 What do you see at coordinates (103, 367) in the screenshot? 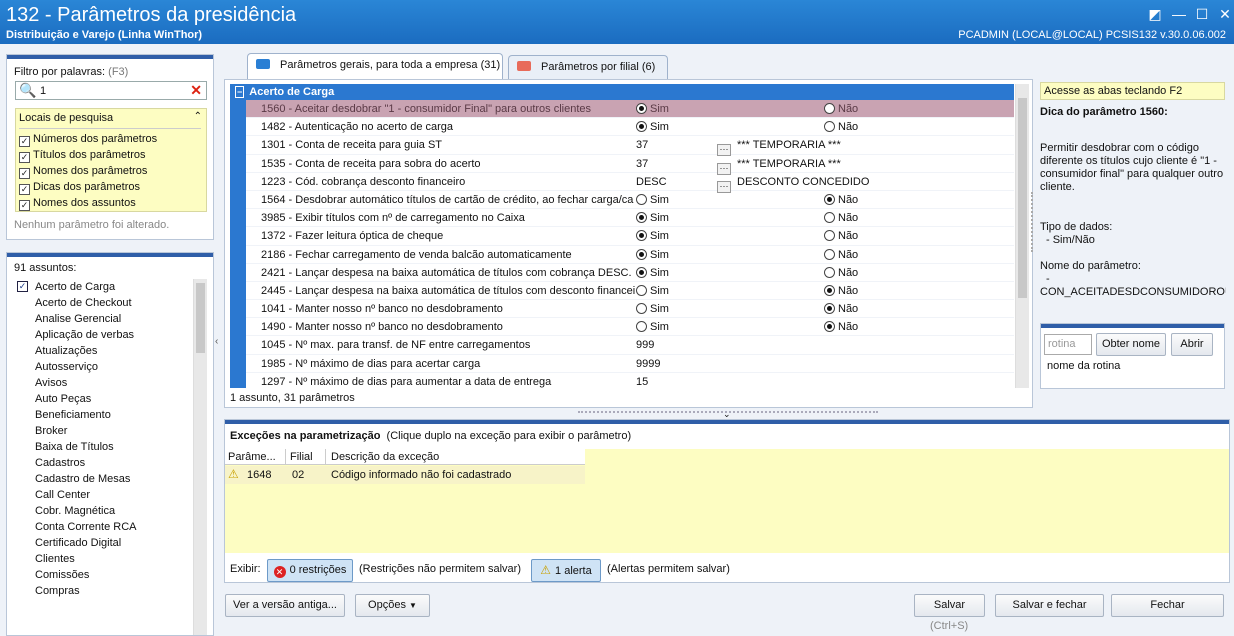
I see `subject-item: Autosserviço` at bounding box center [103, 367].